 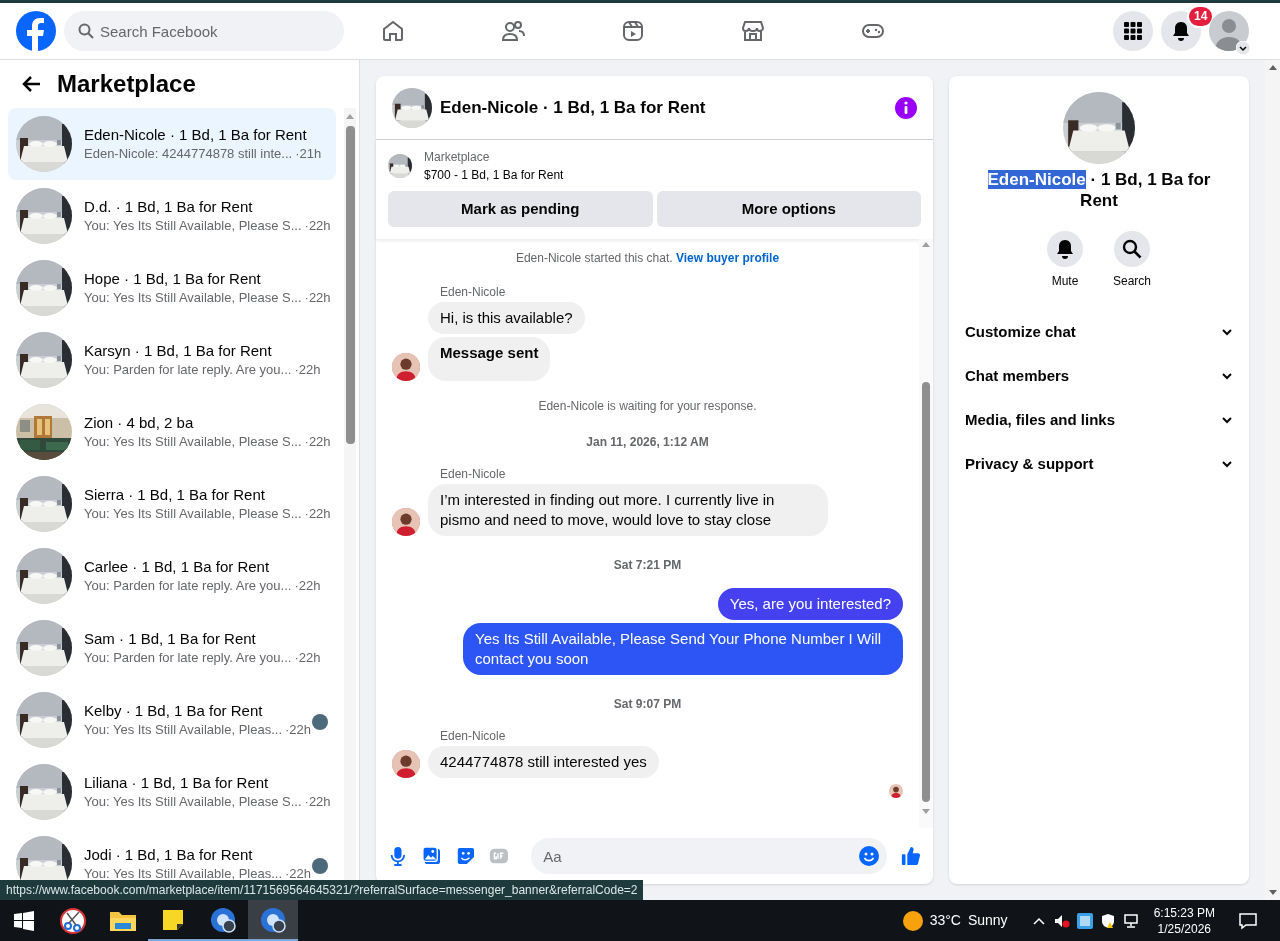 I want to click on buyer-profile-link: View buyer profile, so click(x=727, y=258).